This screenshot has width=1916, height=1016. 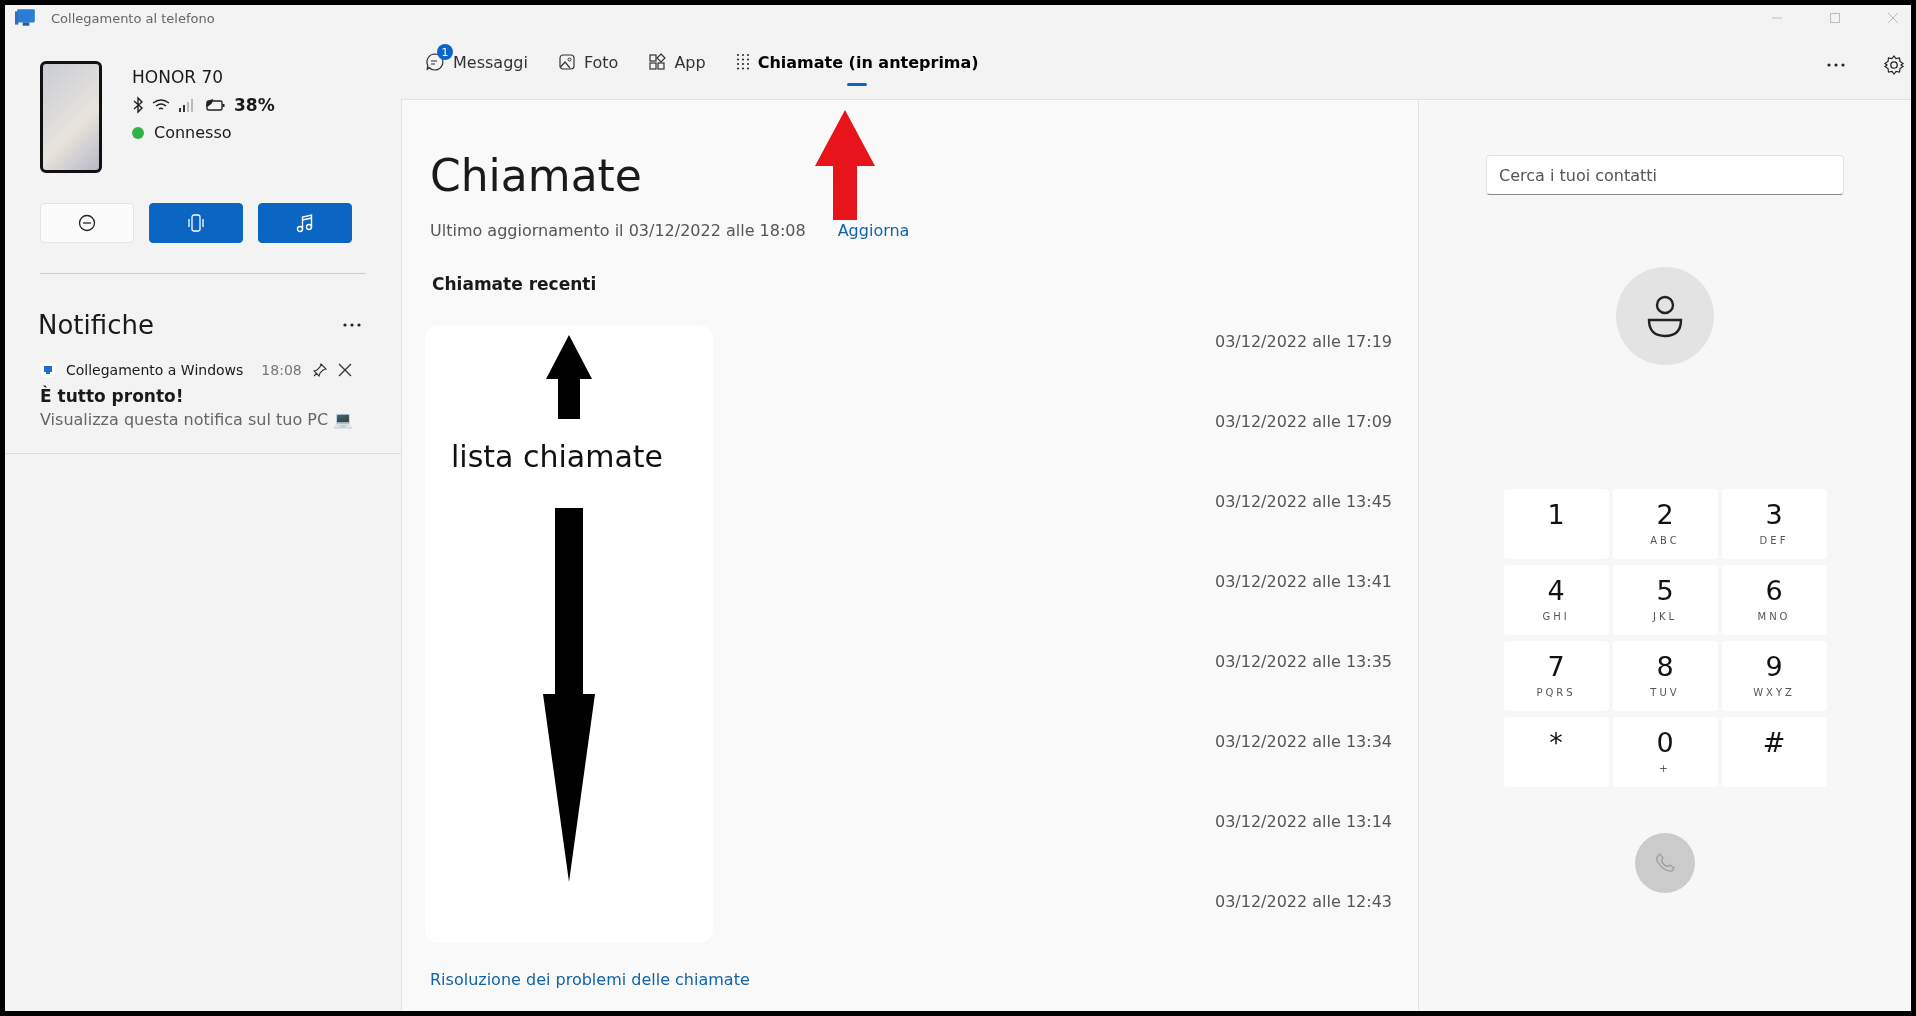 I want to click on notification-time: 18:08, so click(x=281, y=370).